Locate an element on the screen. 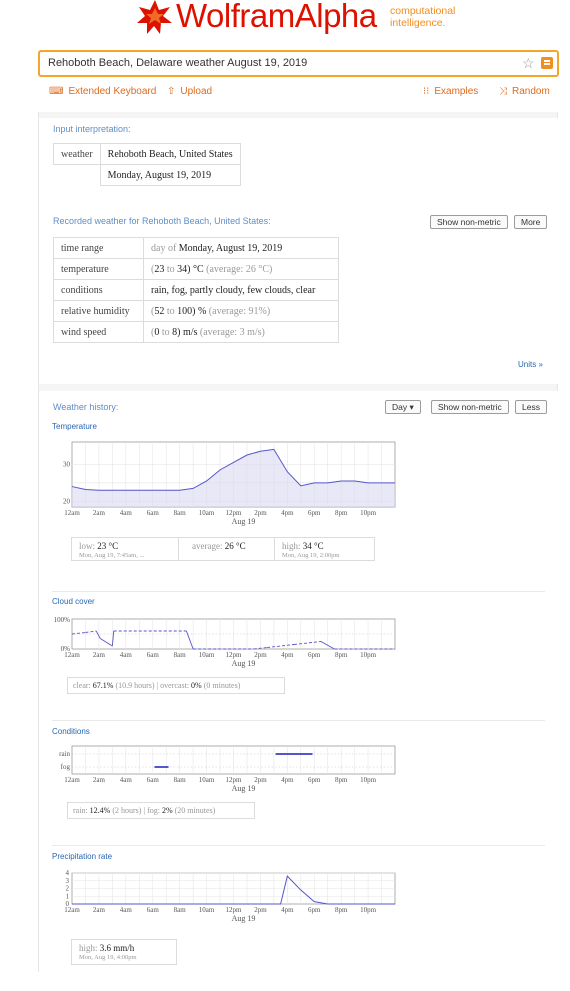 Image resolution: width=570 pixels, height=991 pixels. recorded-row: time range day of Monday, August 19, 2019 is located at coordinates (196, 248).